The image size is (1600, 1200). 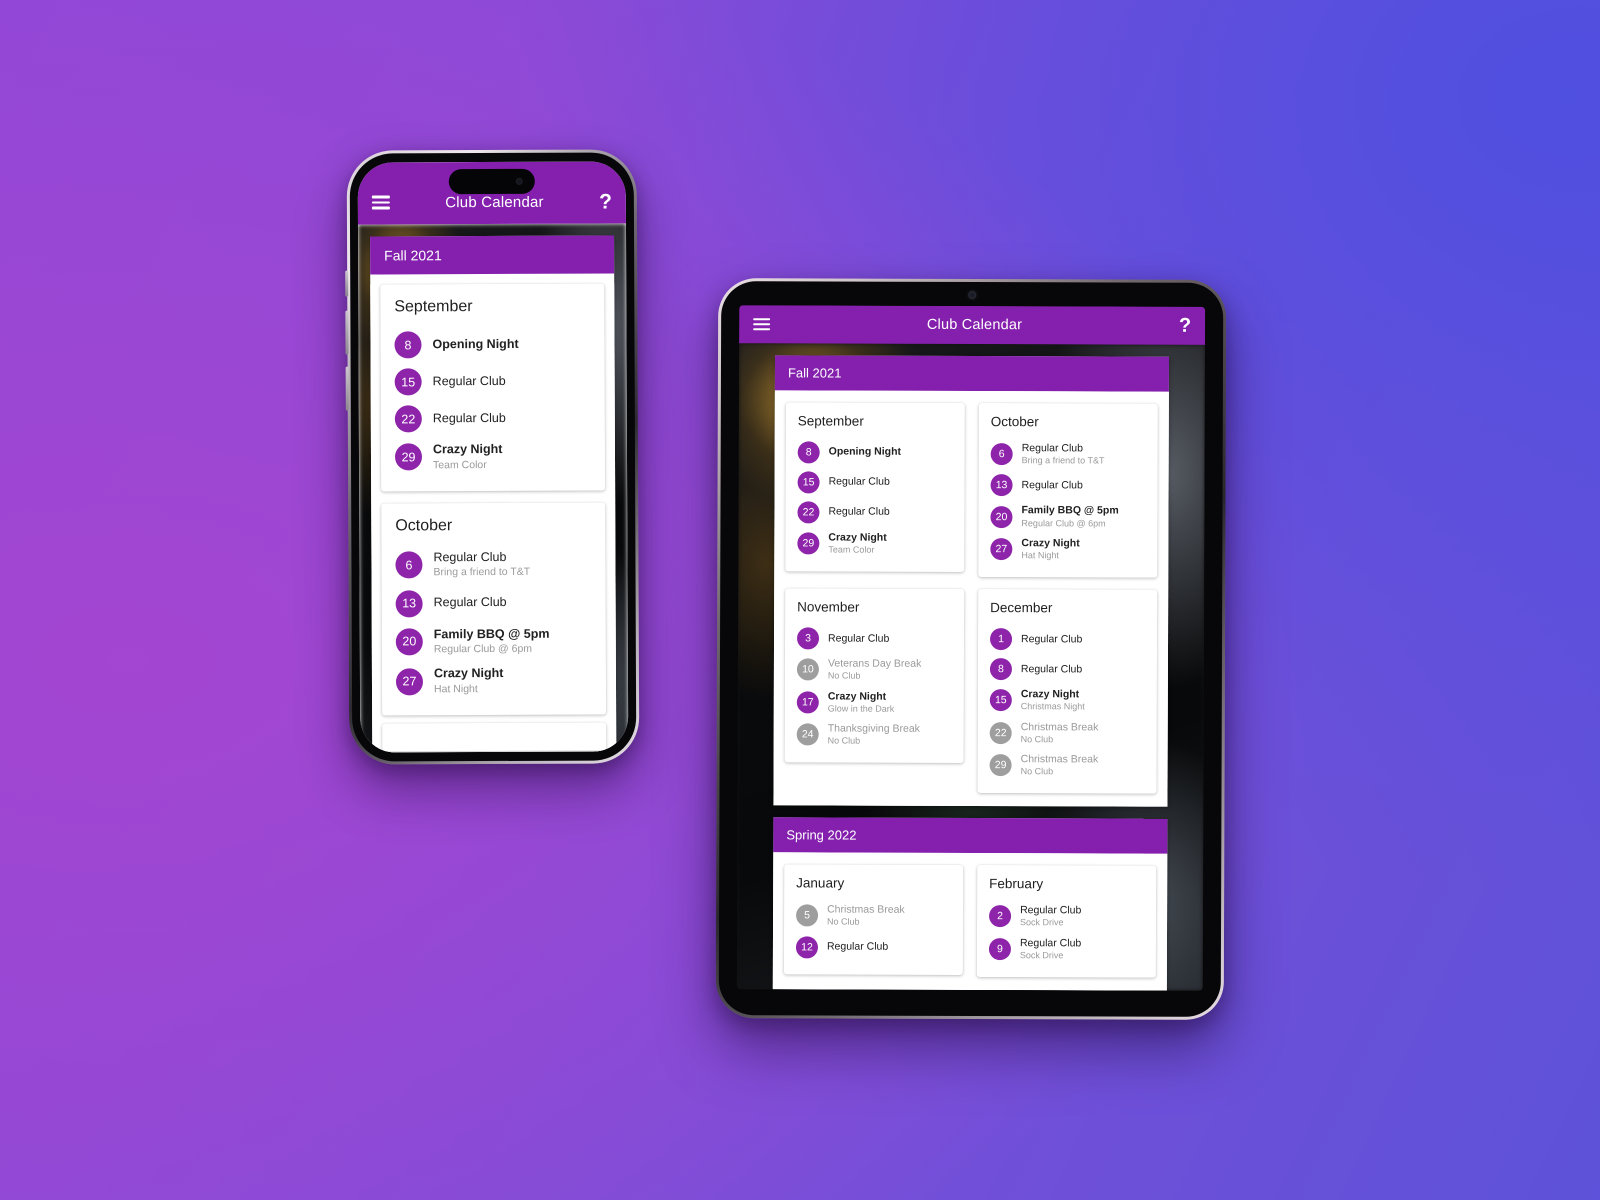 I want to click on event-row: 10 Veterans Day Break No Club, so click(x=874, y=670).